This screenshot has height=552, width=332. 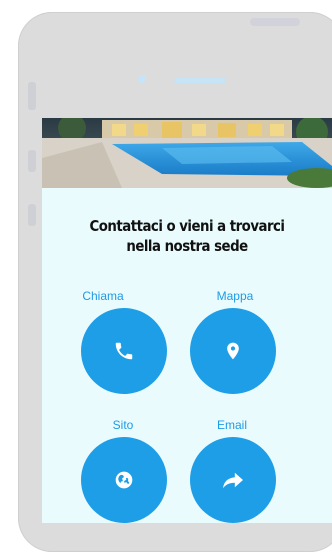 What do you see at coordinates (103, 296) in the screenshot?
I see `call-label: Chiama` at bounding box center [103, 296].